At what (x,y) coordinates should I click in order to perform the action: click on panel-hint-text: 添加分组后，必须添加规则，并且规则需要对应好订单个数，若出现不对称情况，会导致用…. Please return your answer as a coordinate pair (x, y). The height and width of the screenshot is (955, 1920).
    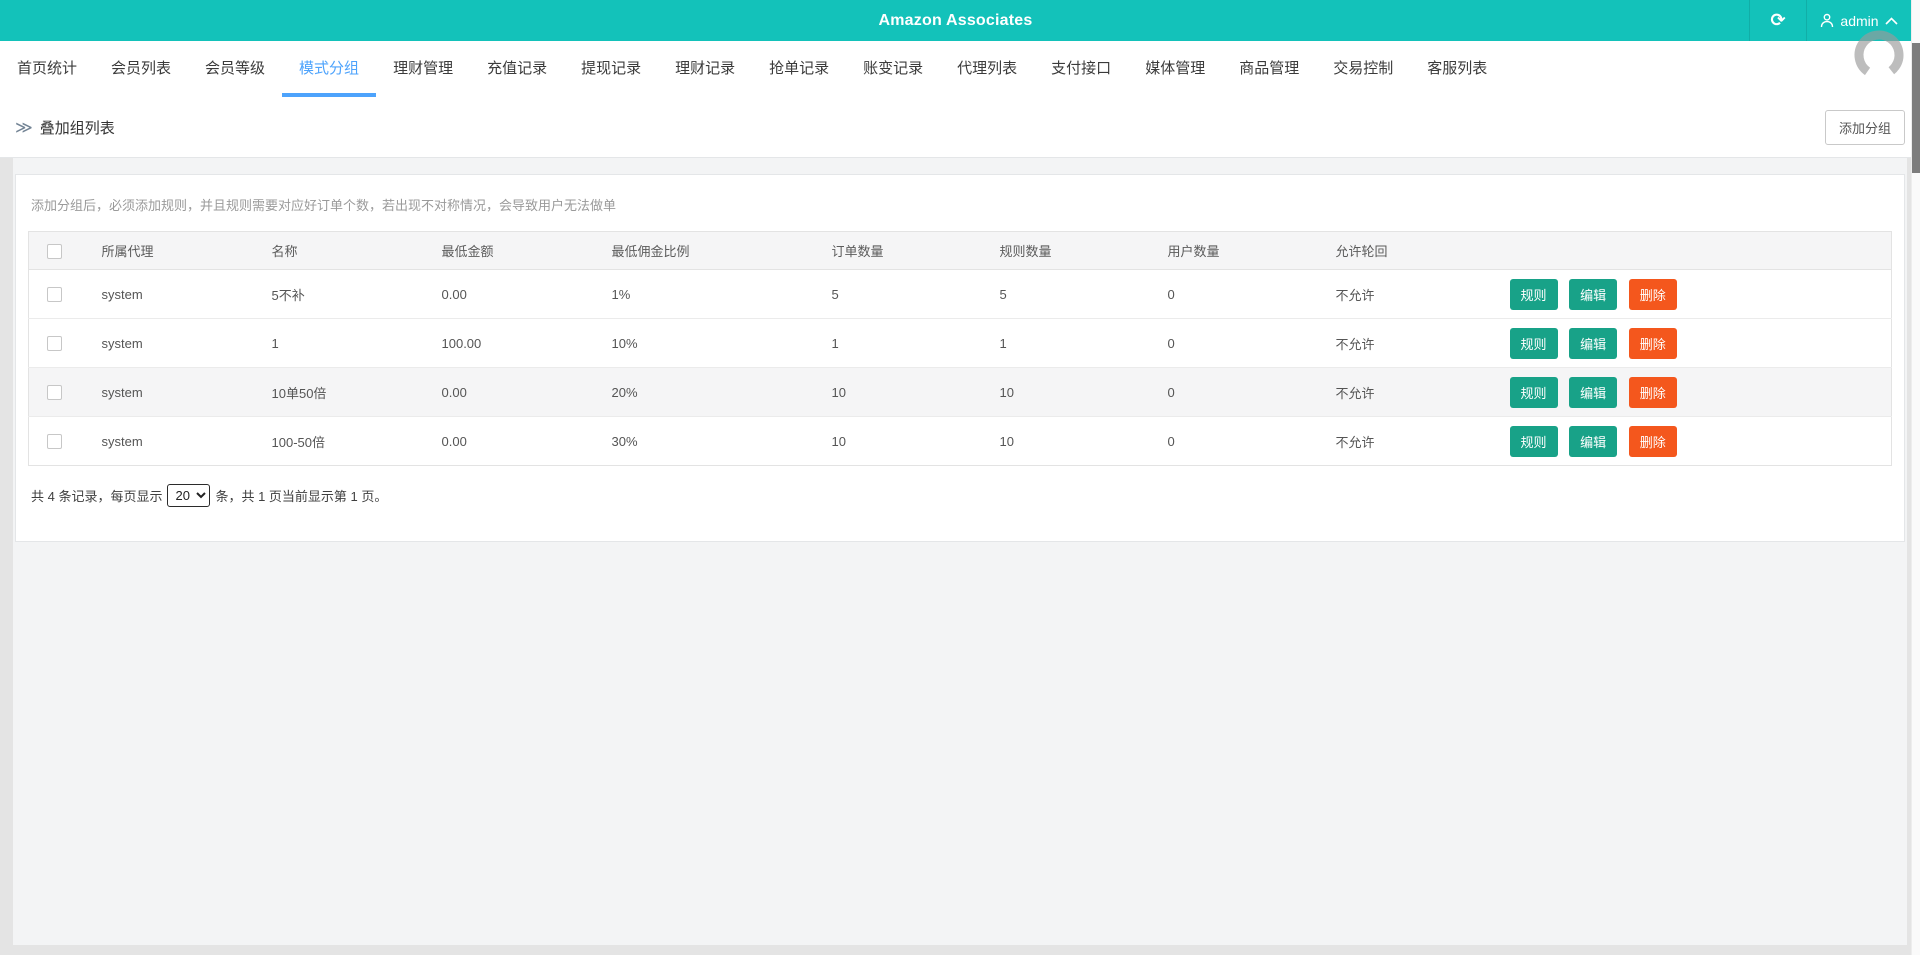
    Looking at the image, I should click on (324, 205).